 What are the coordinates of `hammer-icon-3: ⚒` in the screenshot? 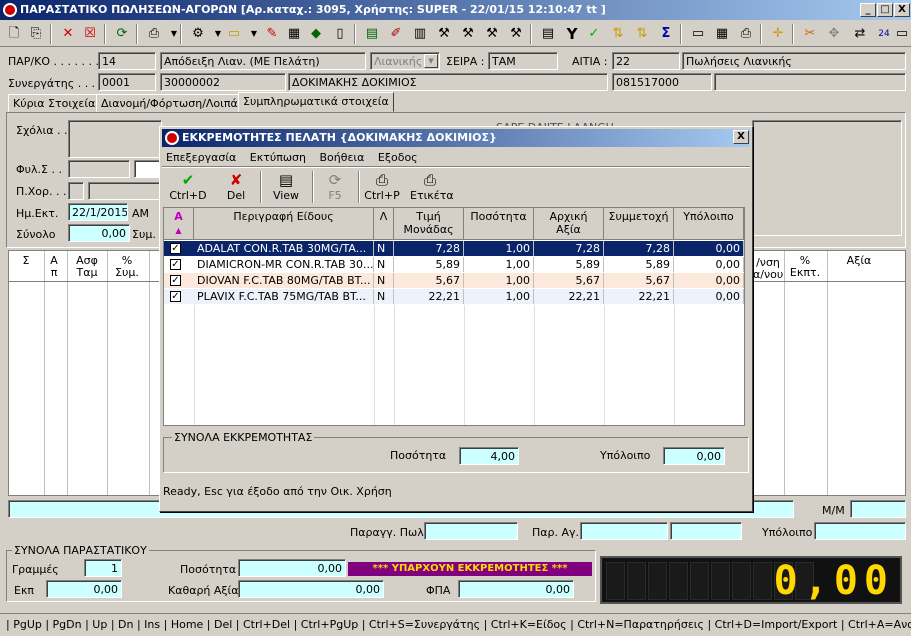 It's located at (492, 34).